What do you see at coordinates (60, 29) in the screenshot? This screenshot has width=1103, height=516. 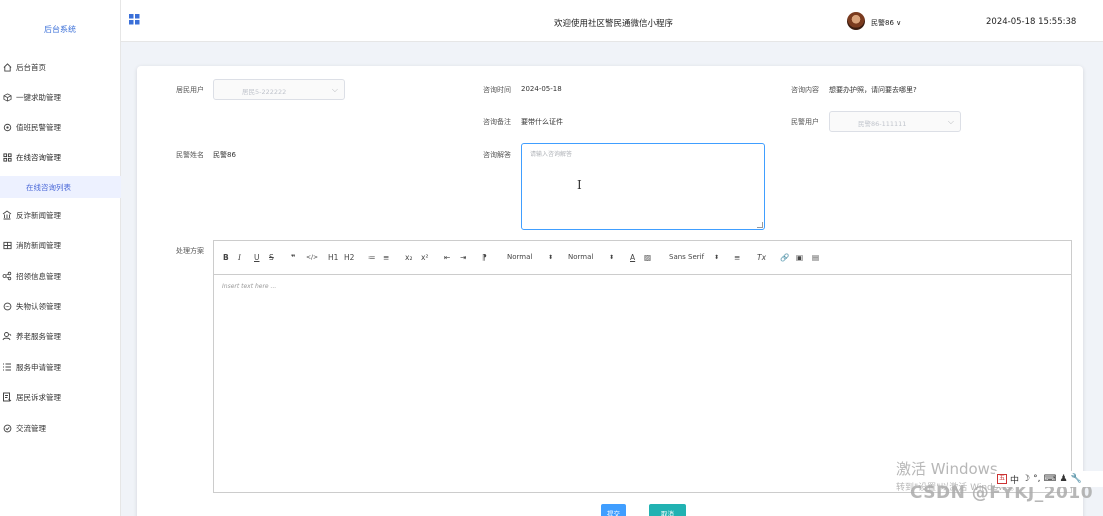 I see `brand-title: 后台系统` at bounding box center [60, 29].